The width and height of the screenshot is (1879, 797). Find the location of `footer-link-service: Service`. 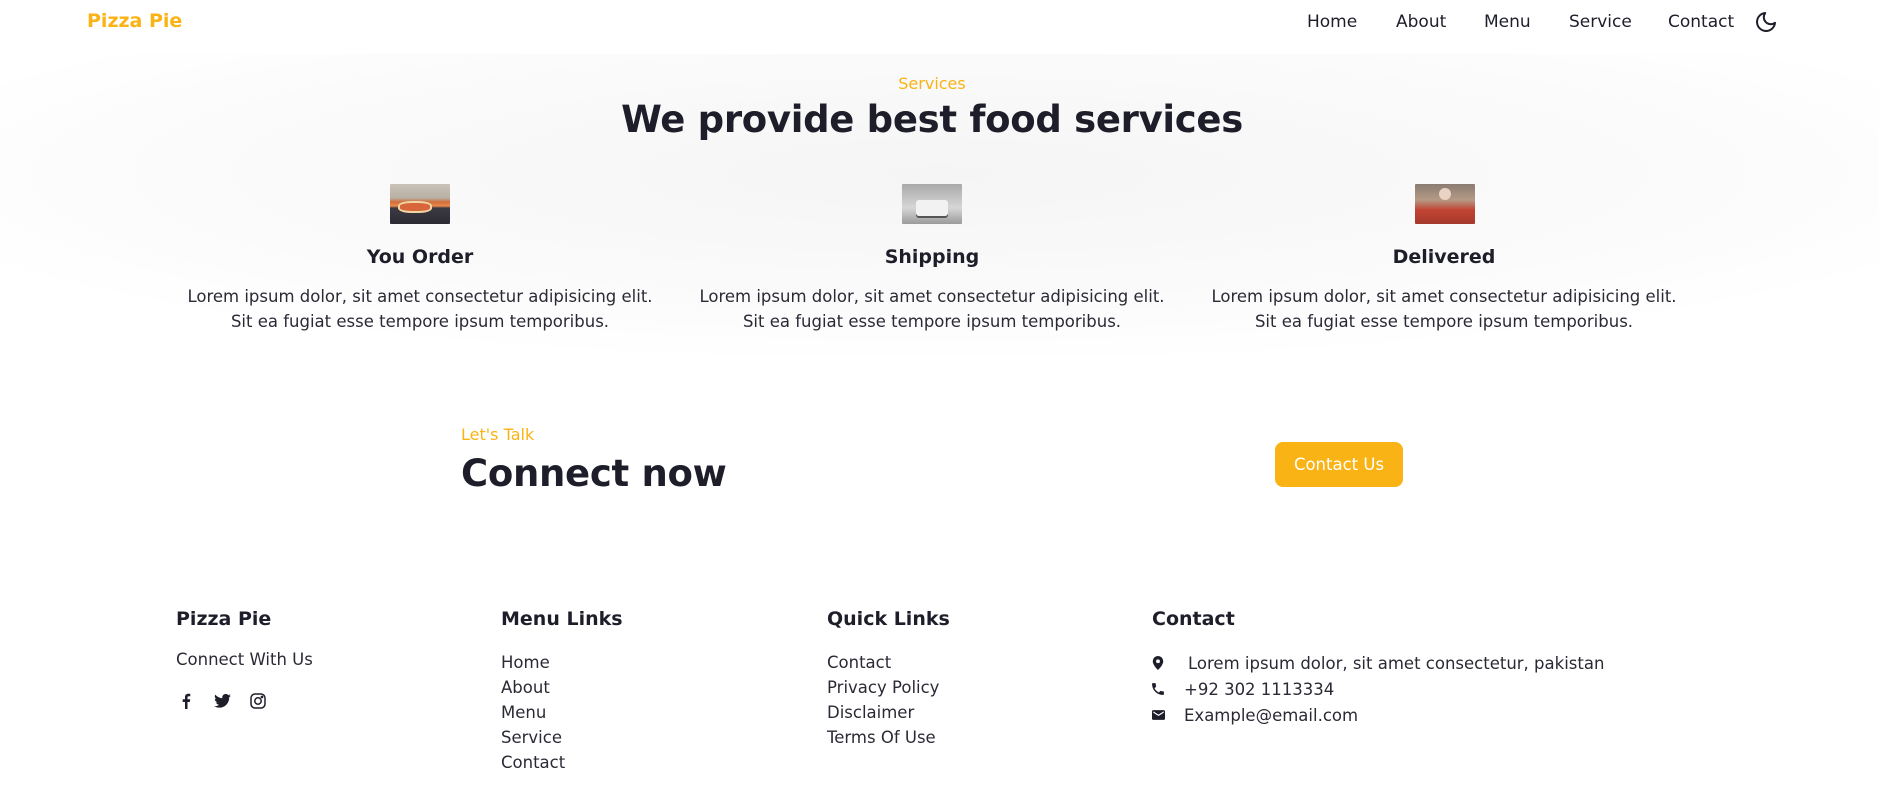

footer-link-service: Service is located at coordinates (562, 737).